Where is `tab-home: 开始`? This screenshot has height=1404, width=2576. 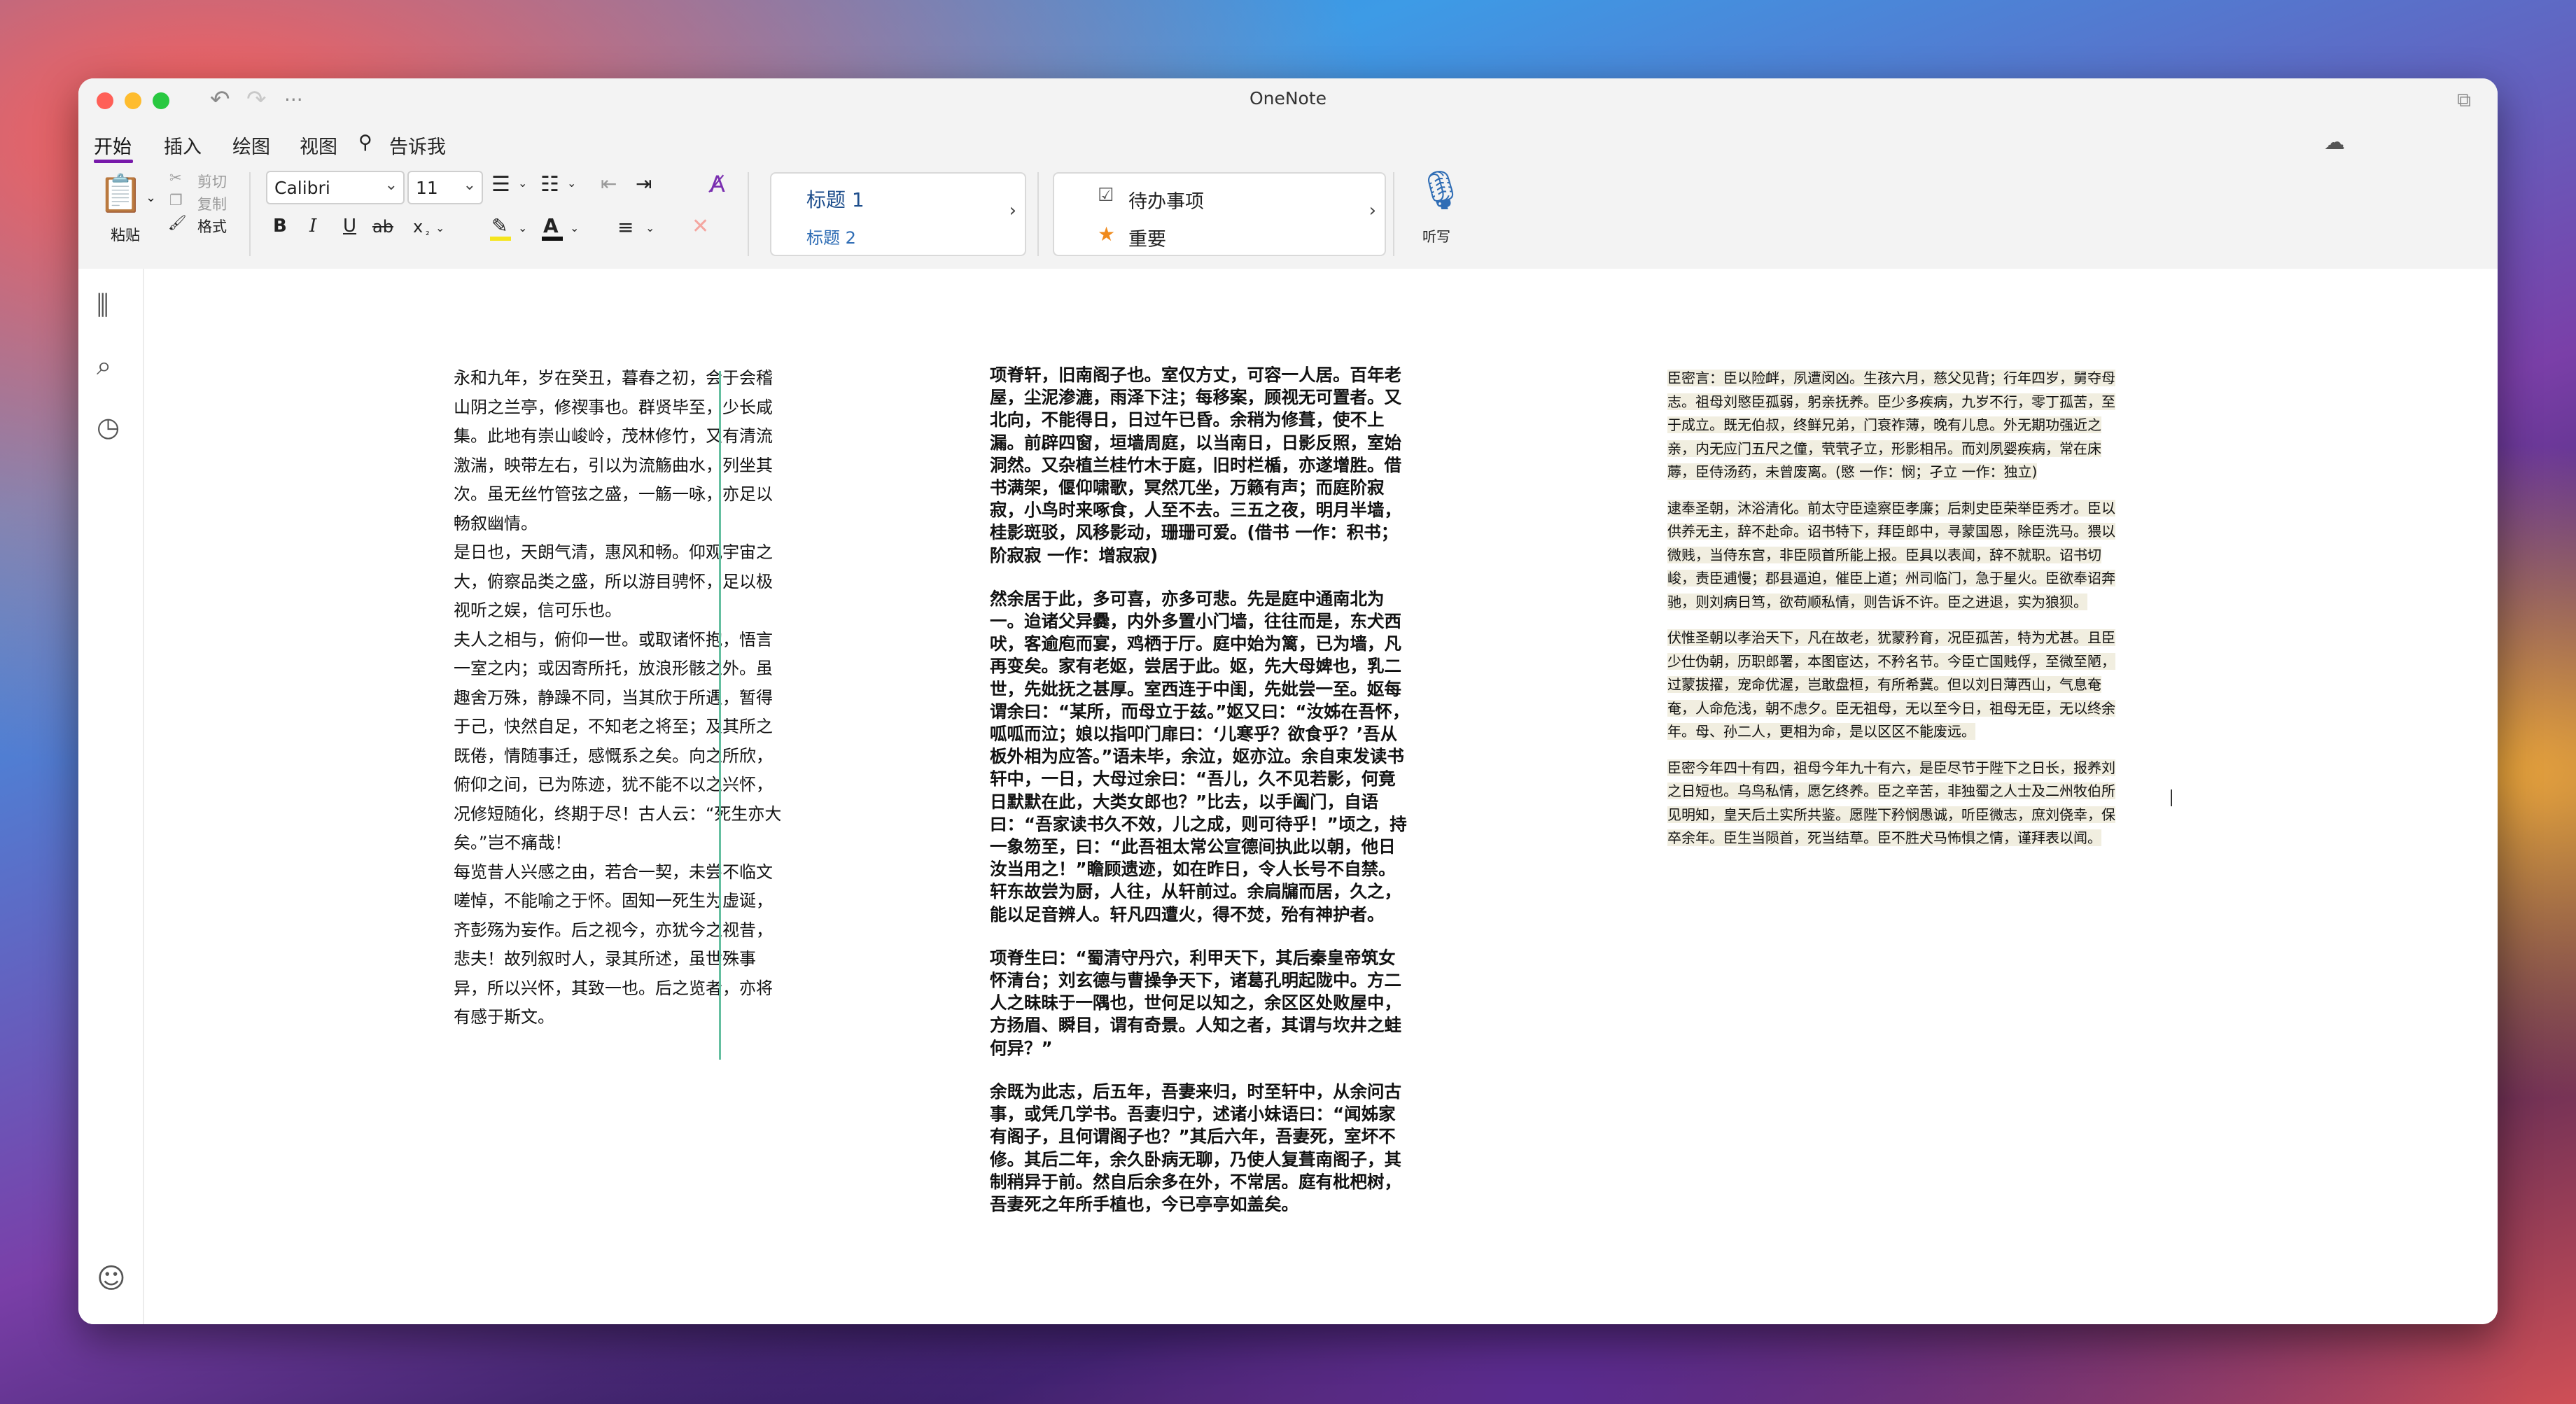 tab-home: 开始 is located at coordinates (113, 145).